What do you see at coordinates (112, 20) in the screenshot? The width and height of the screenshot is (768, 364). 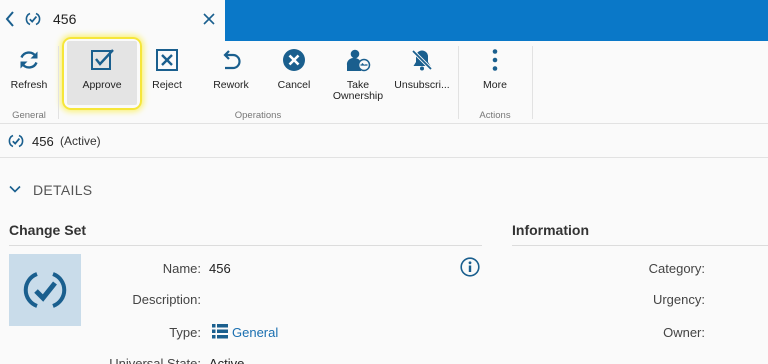 I see `document-tab: 456` at bounding box center [112, 20].